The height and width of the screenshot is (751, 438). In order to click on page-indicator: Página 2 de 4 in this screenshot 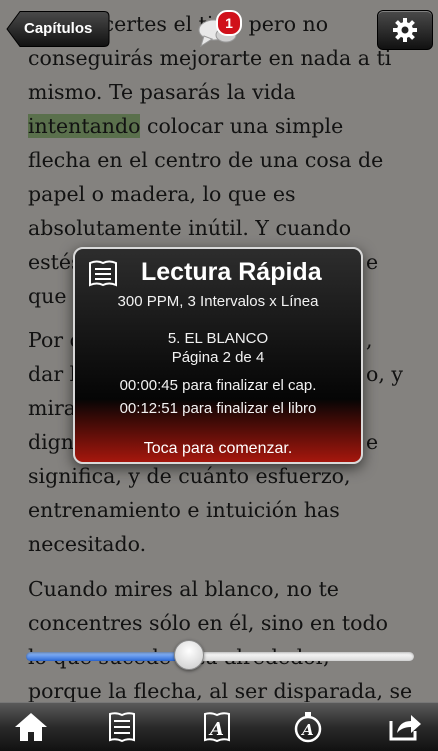, I will do `click(218, 357)`.